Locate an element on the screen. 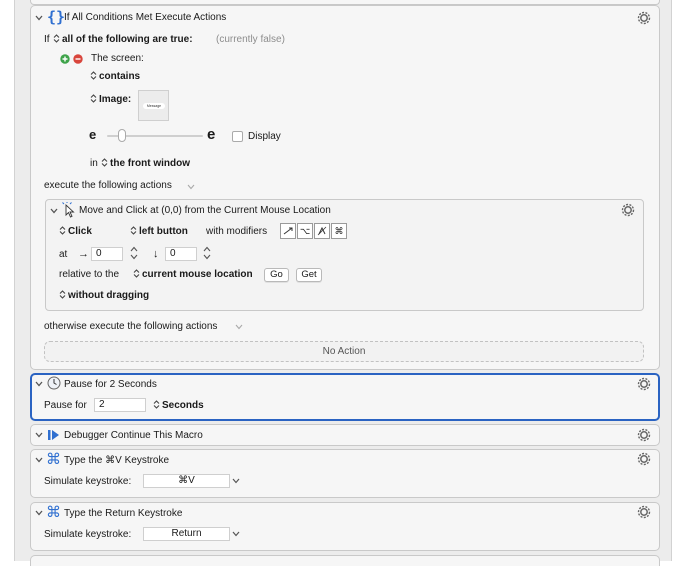 Image resolution: width=690 pixels, height=566 pixels. mouse-button-popup: left button is located at coordinates (159, 231).